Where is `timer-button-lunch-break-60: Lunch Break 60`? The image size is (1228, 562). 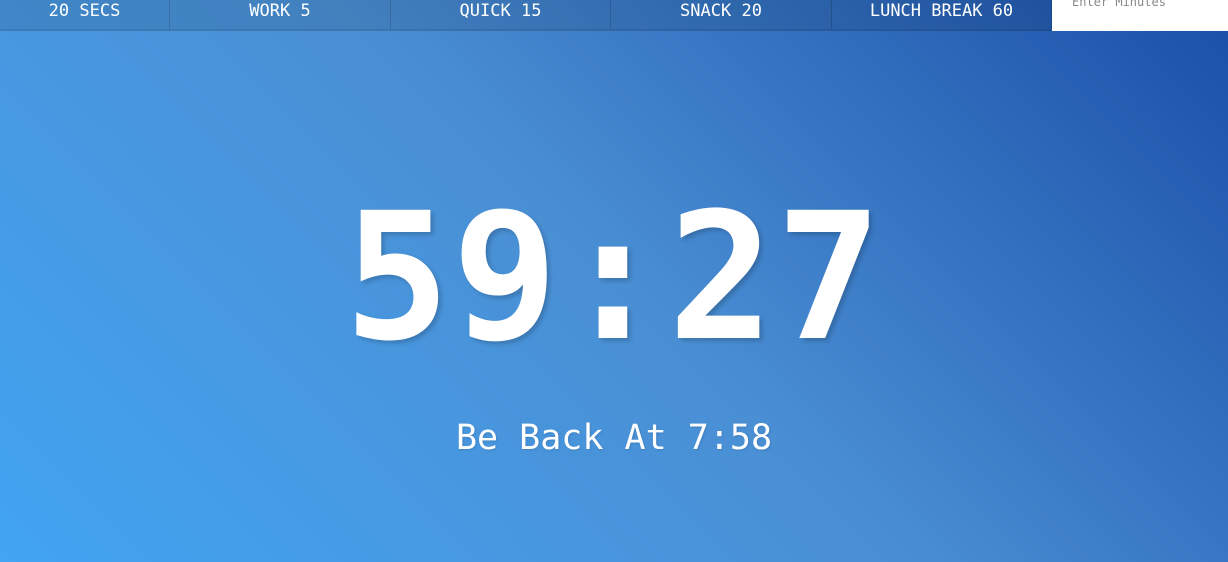 timer-button-lunch-break-60: Lunch Break 60 is located at coordinates (942, 14).